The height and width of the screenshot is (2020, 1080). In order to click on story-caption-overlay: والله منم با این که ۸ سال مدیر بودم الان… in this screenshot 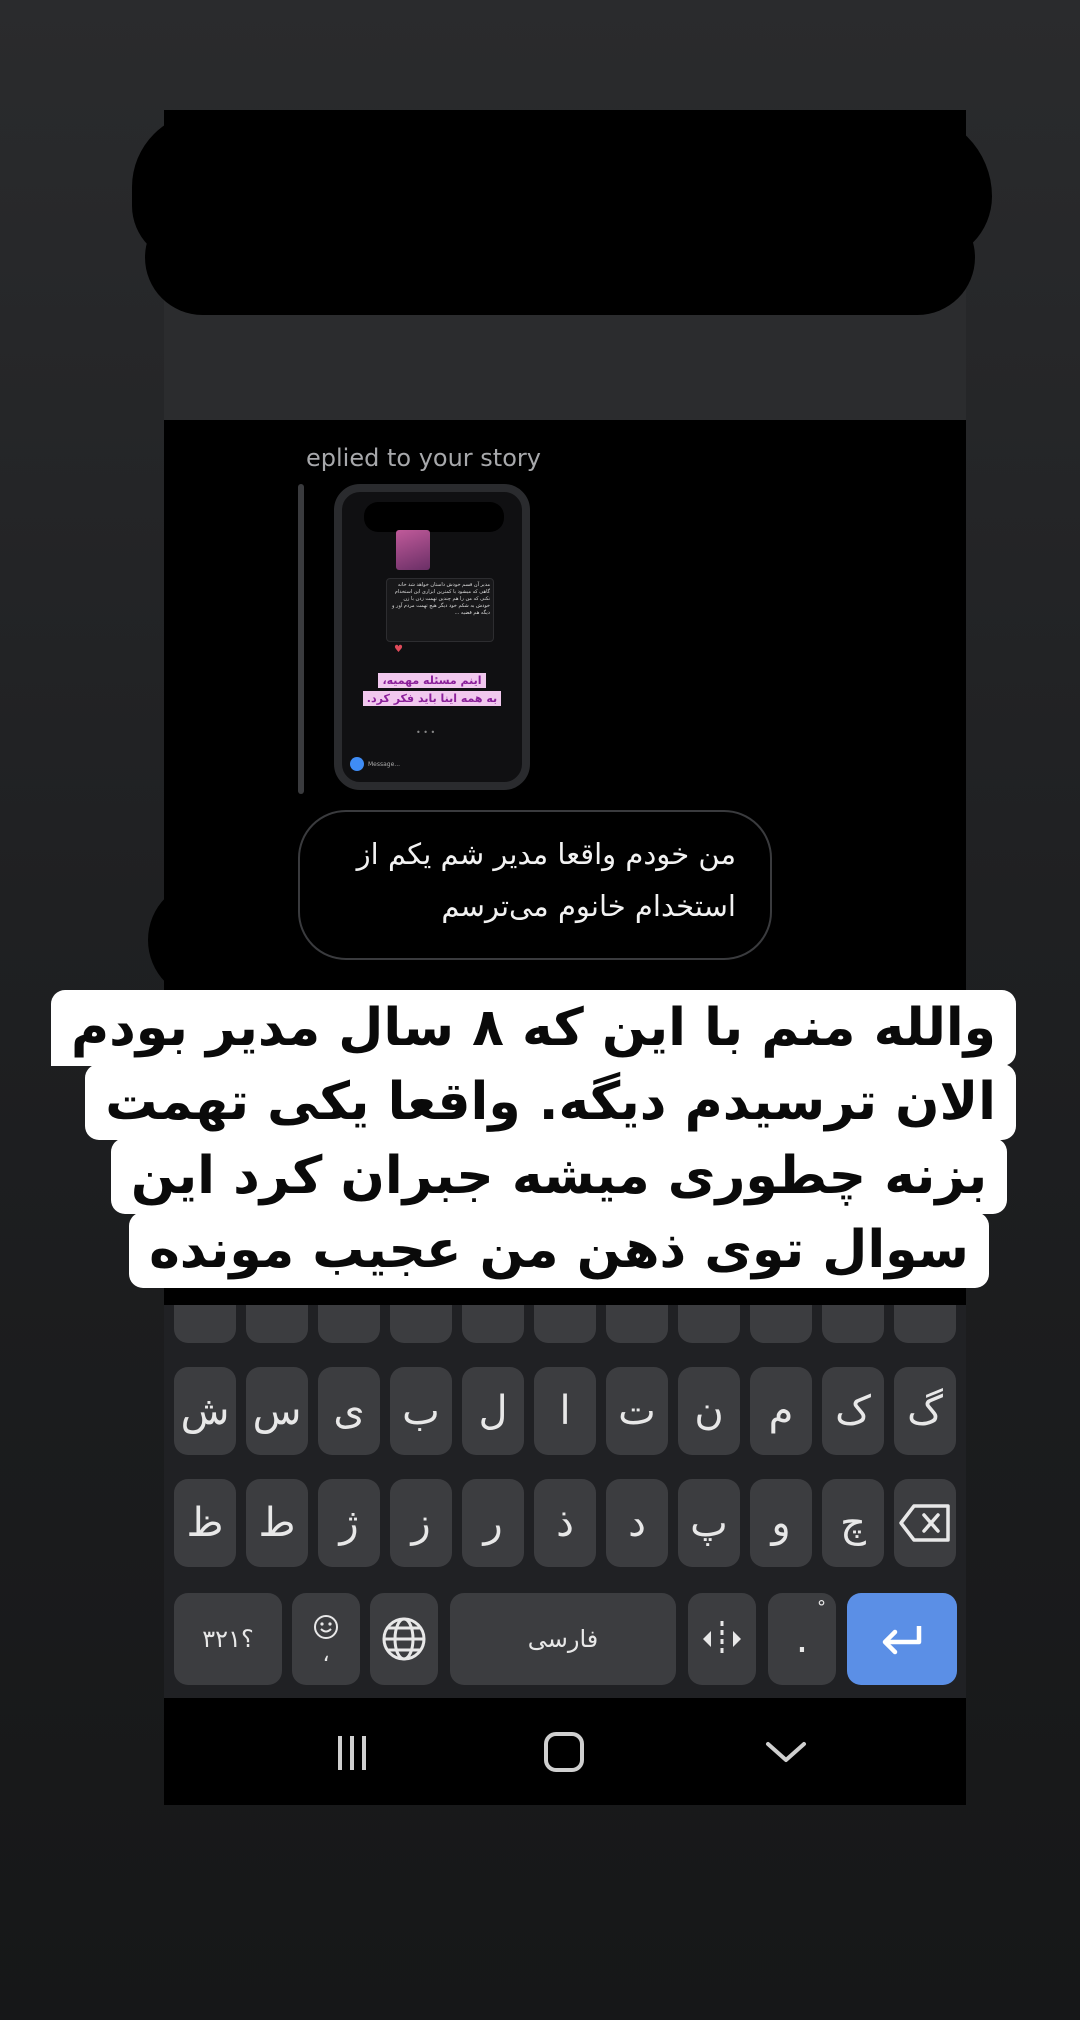, I will do `click(533, 1139)`.